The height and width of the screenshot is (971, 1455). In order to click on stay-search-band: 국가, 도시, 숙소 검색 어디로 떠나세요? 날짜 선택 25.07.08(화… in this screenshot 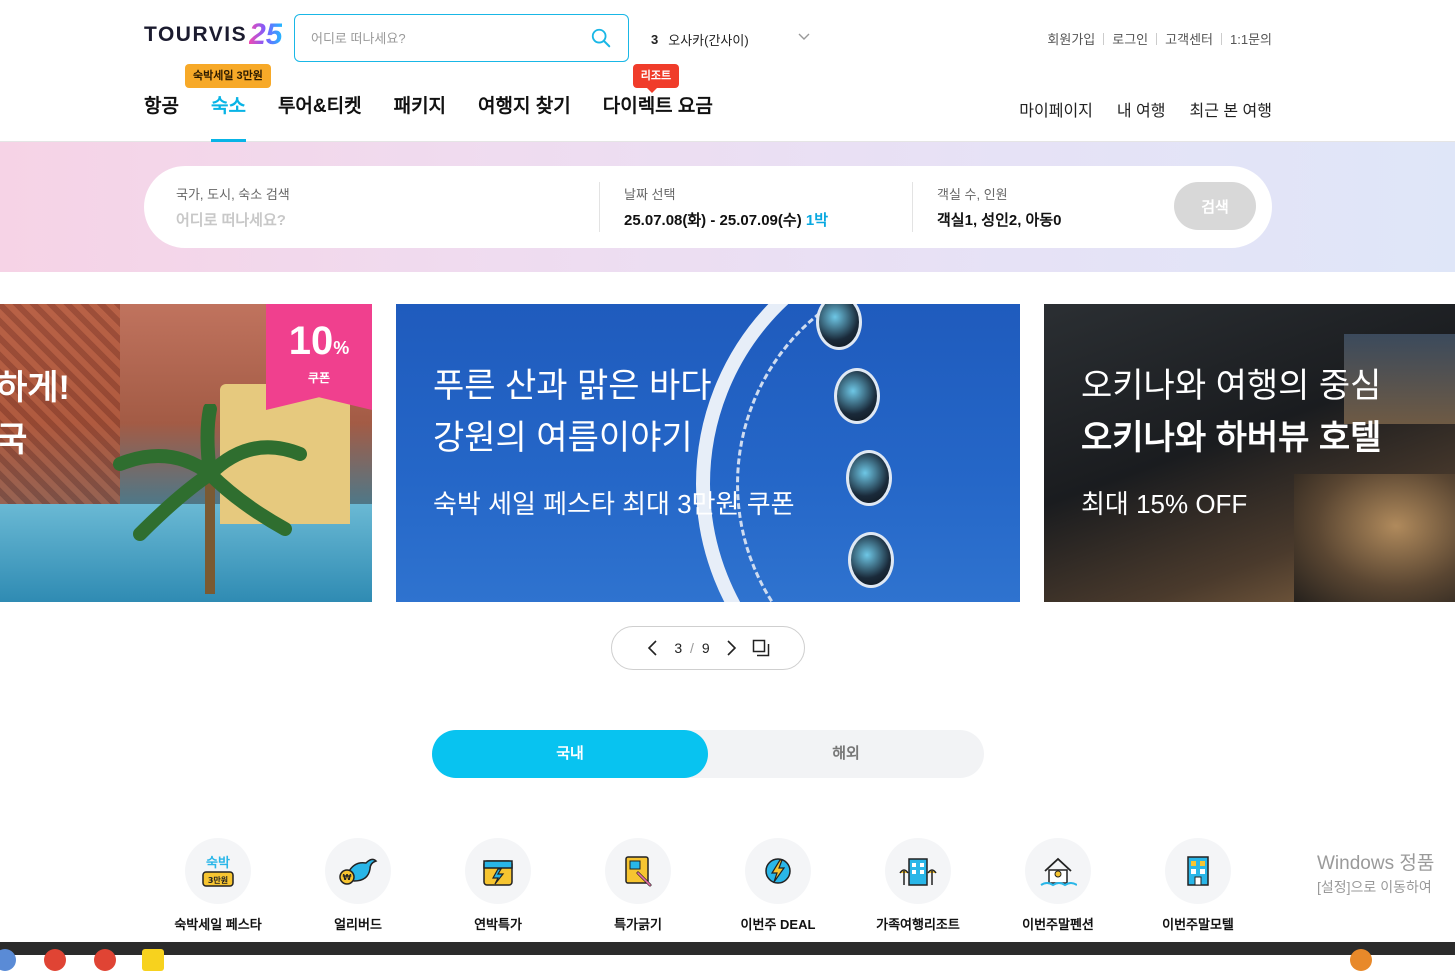, I will do `click(727, 207)`.